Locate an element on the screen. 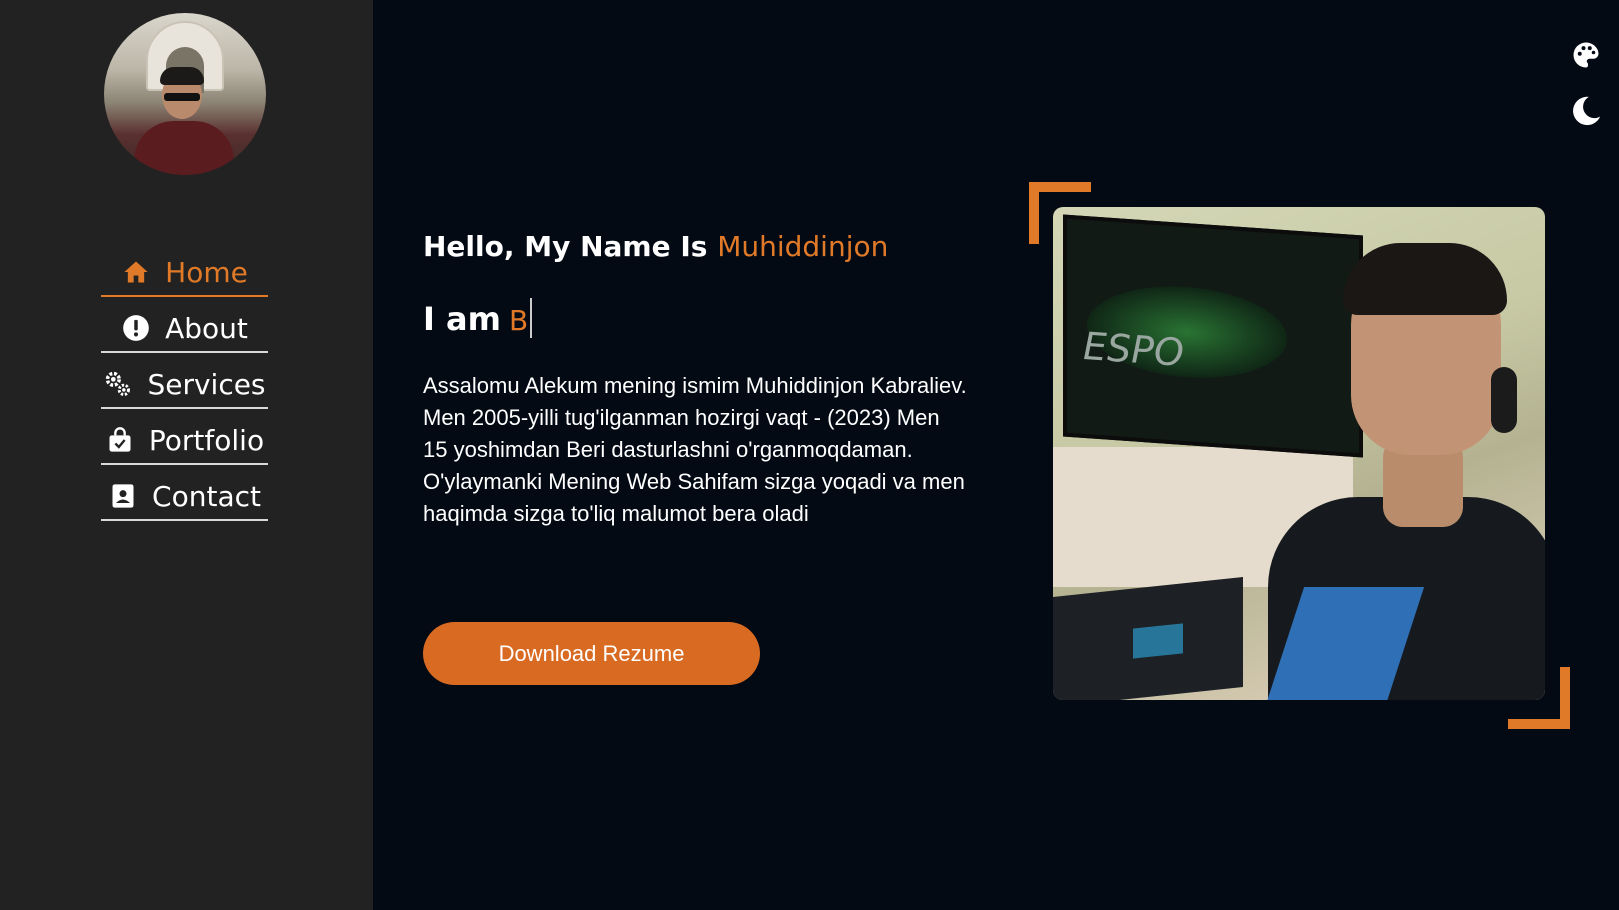 The height and width of the screenshot is (910, 1619). nav-item-label: Services is located at coordinates (206, 384).